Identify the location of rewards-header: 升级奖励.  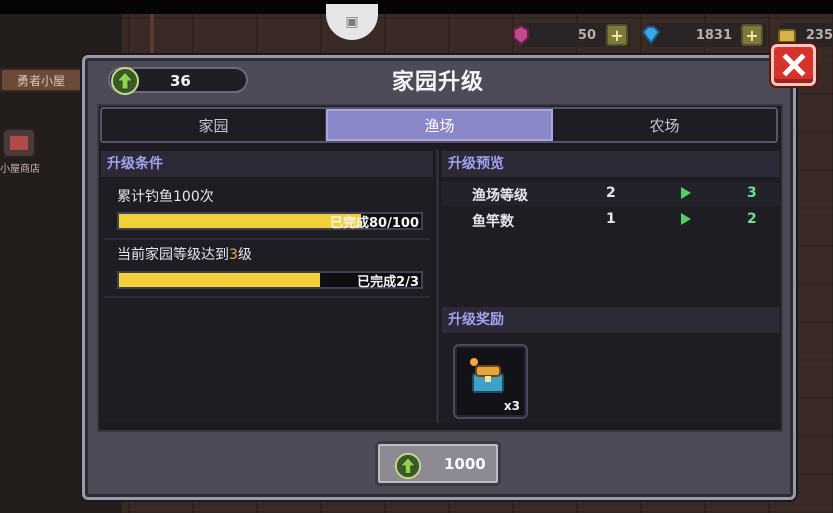
(611, 320).